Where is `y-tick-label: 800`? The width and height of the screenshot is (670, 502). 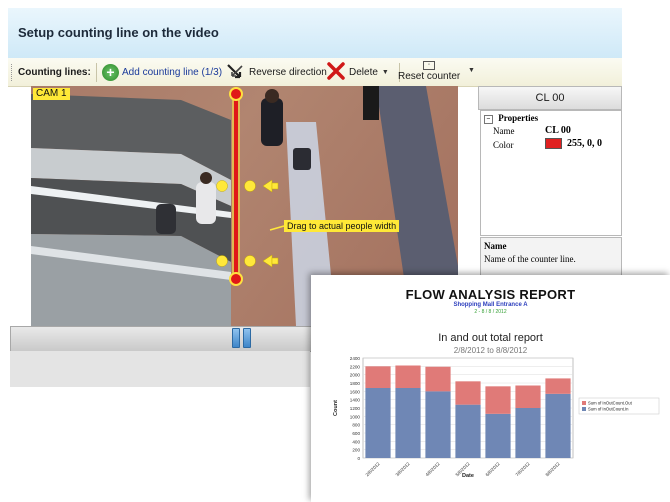
y-tick-label: 800 is located at coordinates (356, 425).